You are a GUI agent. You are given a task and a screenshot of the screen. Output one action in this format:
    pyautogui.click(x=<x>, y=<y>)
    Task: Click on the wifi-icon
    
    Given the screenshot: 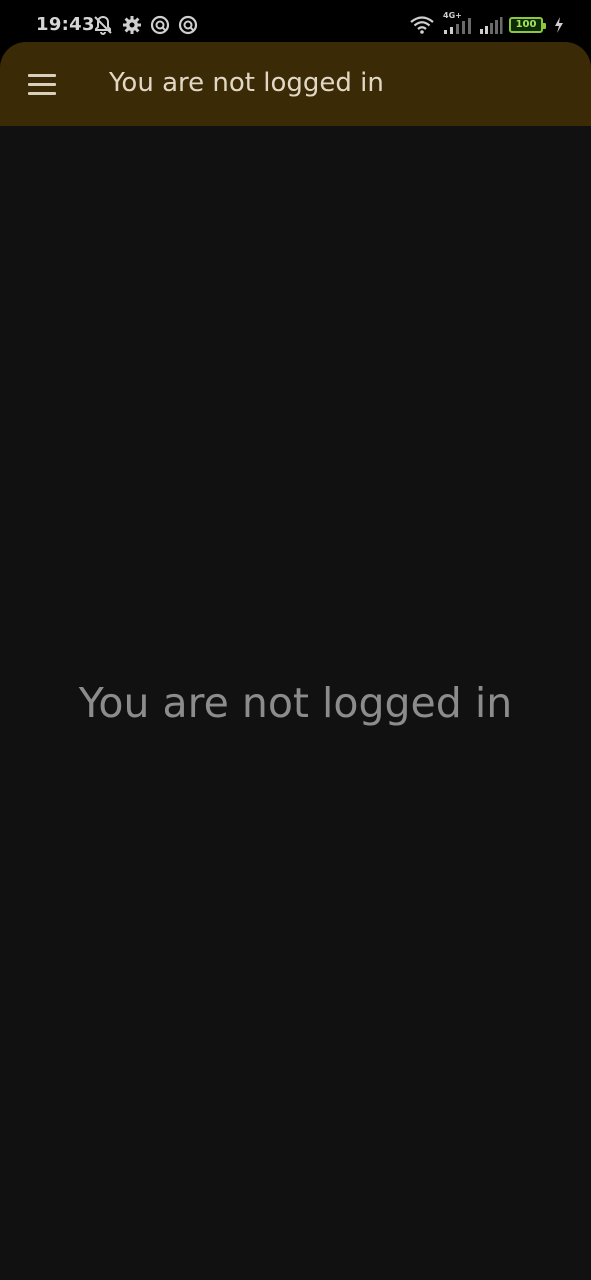 What is the action you would take?
    pyautogui.click(x=422, y=25)
    